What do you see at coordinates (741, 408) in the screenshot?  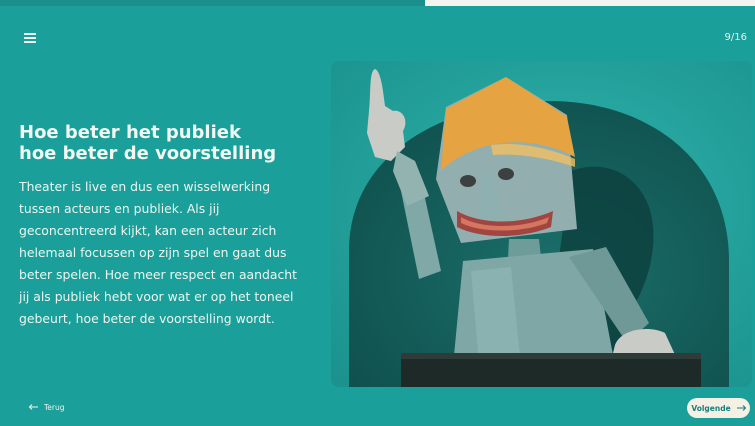 I see `arrow-right-icon` at bounding box center [741, 408].